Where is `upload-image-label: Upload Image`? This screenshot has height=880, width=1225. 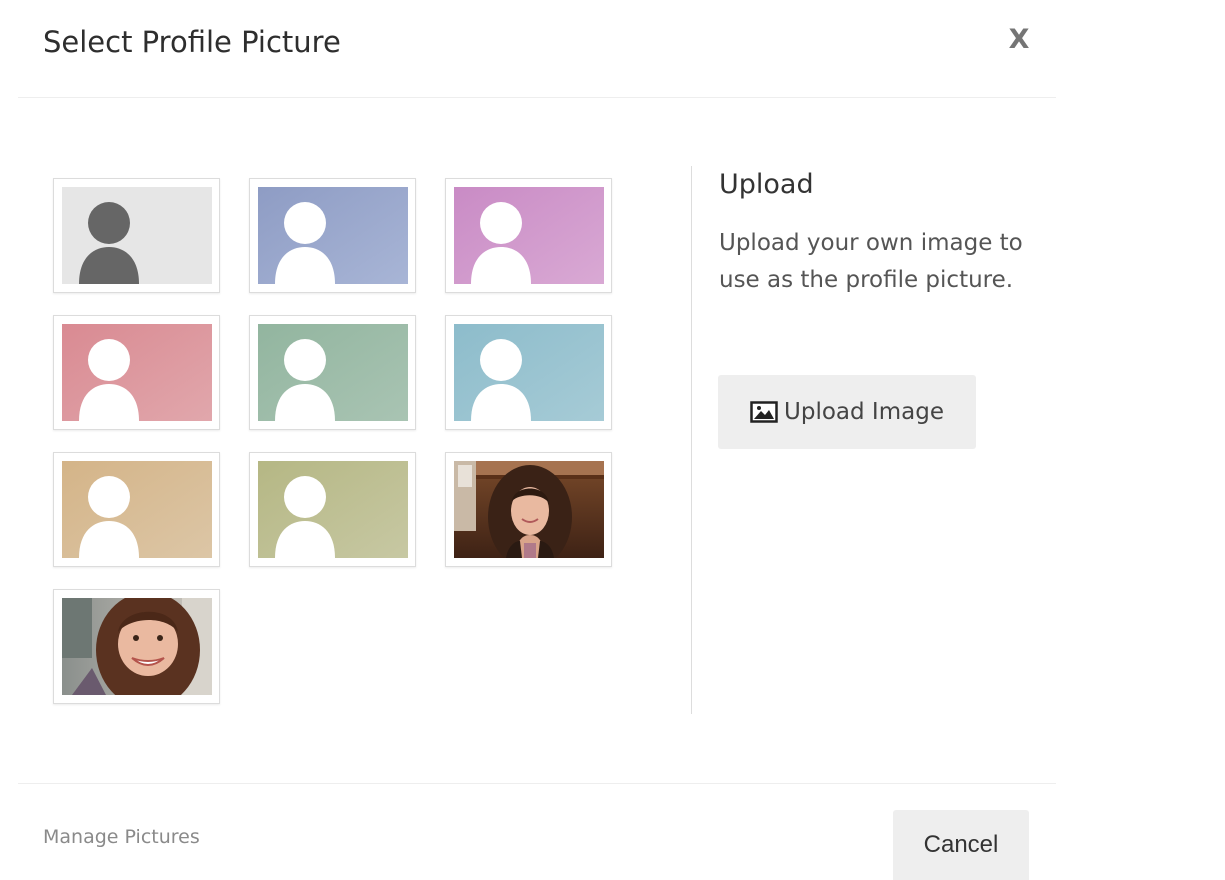
upload-image-label: Upload Image is located at coordinates (864, 412).